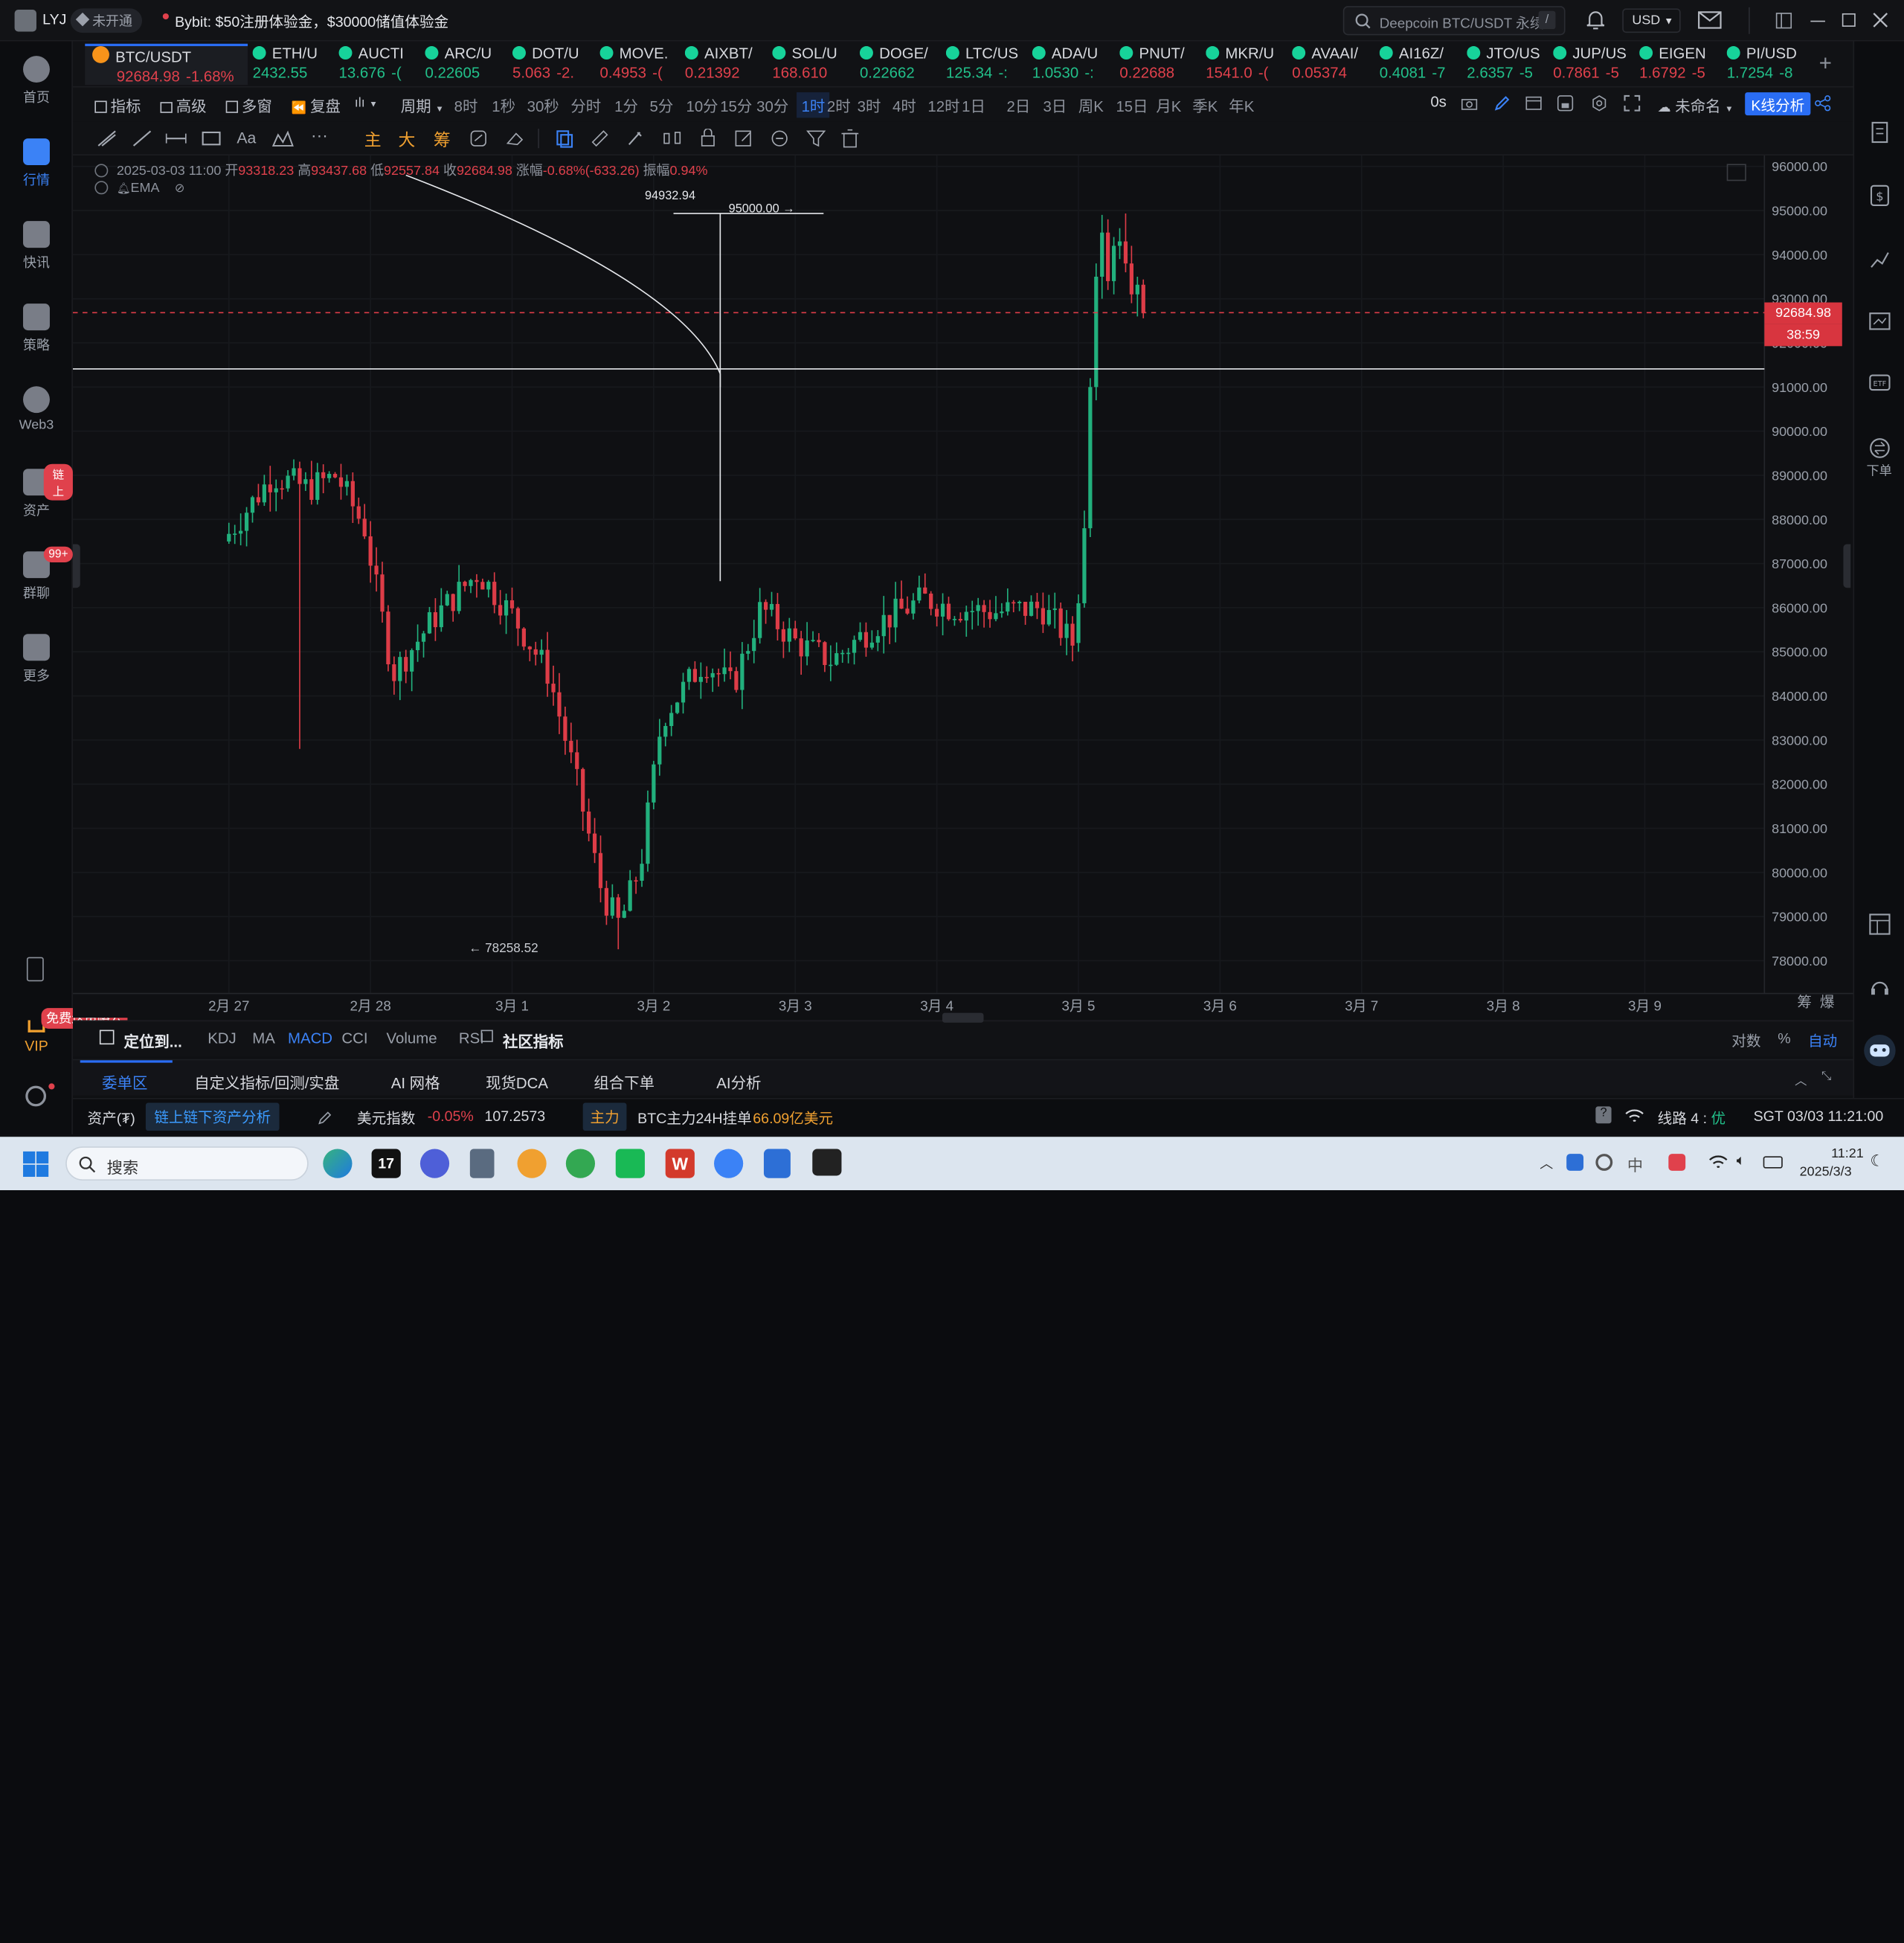  I want to click on replay-button: ⏪ 复盘, so click(316, 105).